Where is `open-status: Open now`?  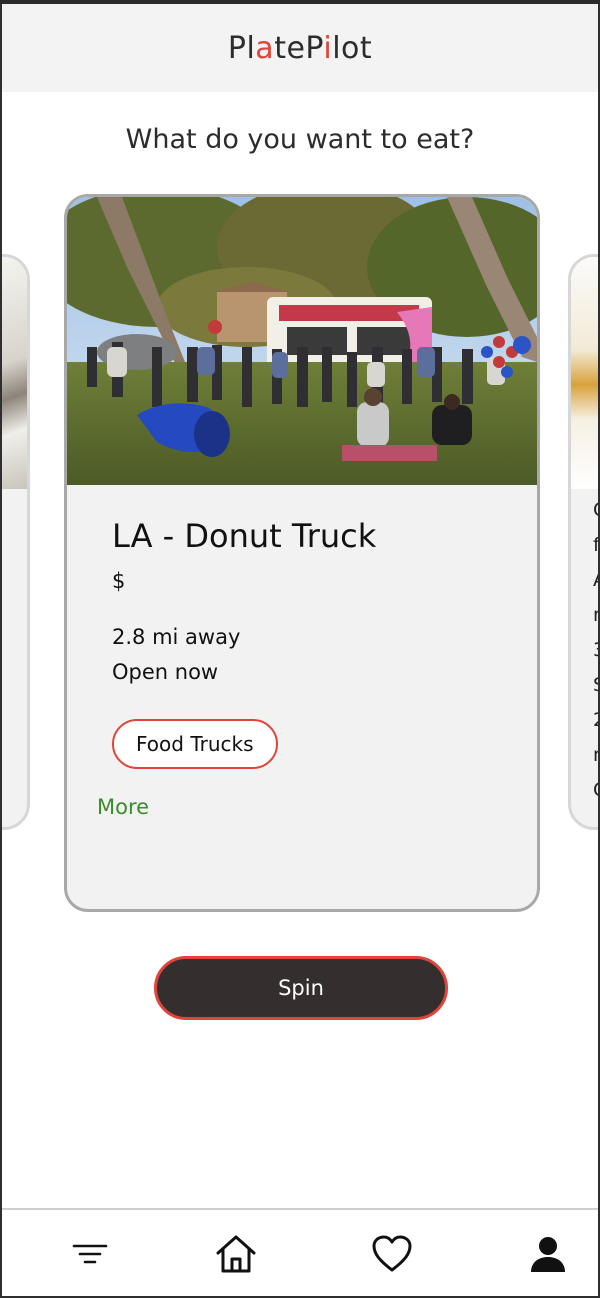
open-status: Open now is located at coordinates (165, 672).